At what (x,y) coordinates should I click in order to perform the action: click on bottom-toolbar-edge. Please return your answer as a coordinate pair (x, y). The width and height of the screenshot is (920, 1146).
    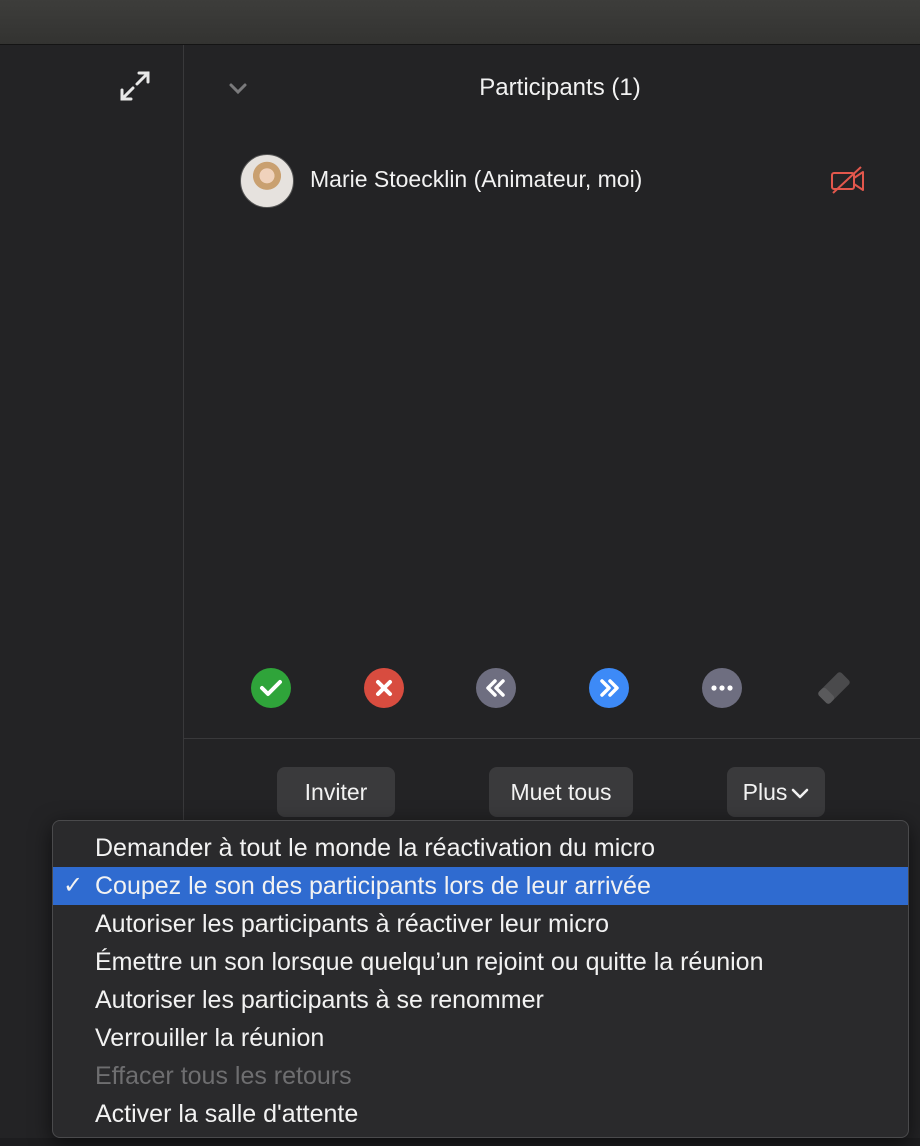
    Looking at the image, I should click on (460, 1142).